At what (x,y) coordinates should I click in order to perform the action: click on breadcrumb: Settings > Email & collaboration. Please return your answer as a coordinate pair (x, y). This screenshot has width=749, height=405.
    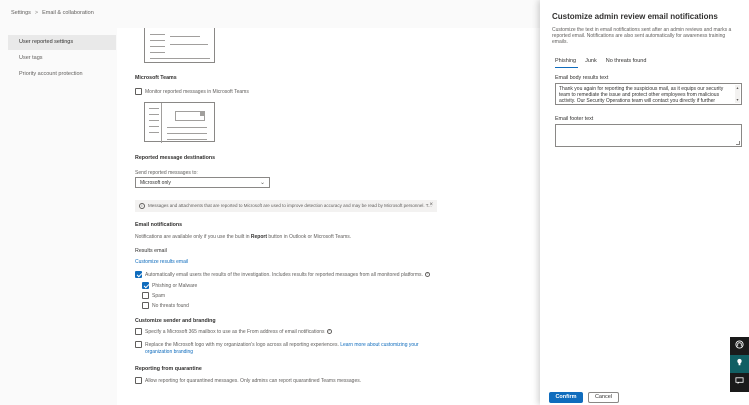
    Looking at the image, I should click on (52, 13).